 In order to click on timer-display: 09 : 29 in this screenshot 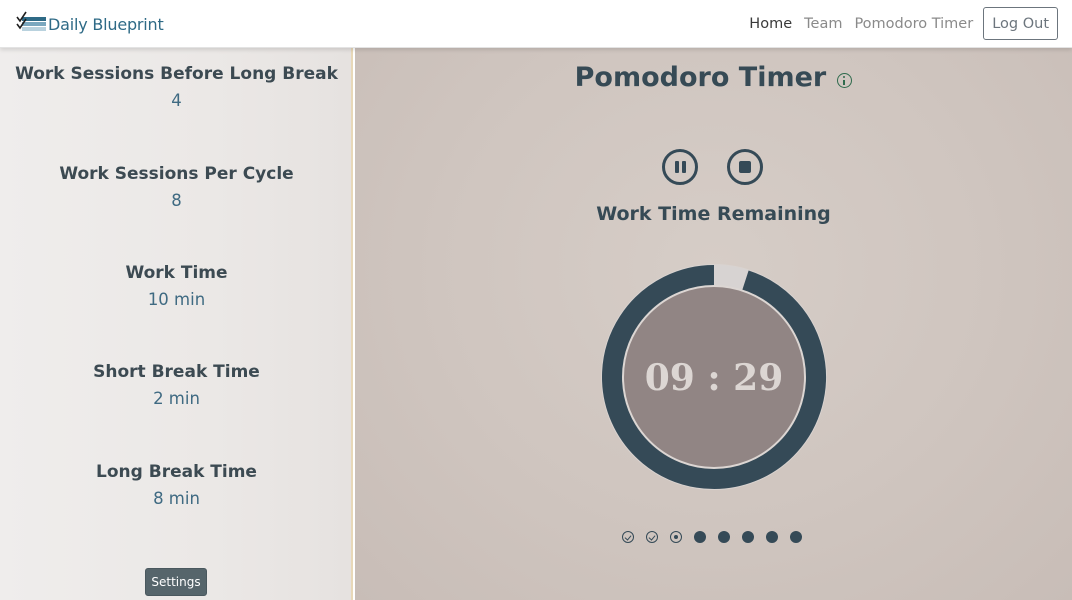, I will do `click(714, 378)`.